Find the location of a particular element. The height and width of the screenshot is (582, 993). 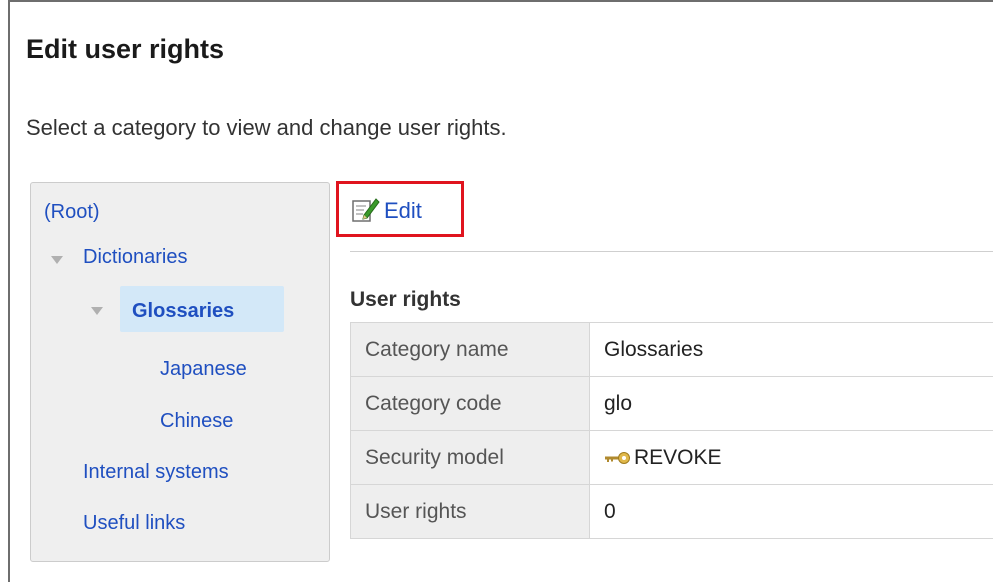

table-row: Category code glo is located at coordinates (671, 403).